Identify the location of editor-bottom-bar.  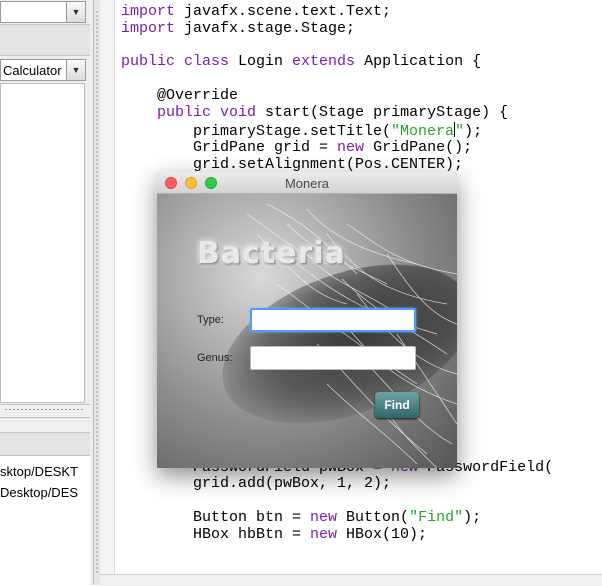
(351, 580).